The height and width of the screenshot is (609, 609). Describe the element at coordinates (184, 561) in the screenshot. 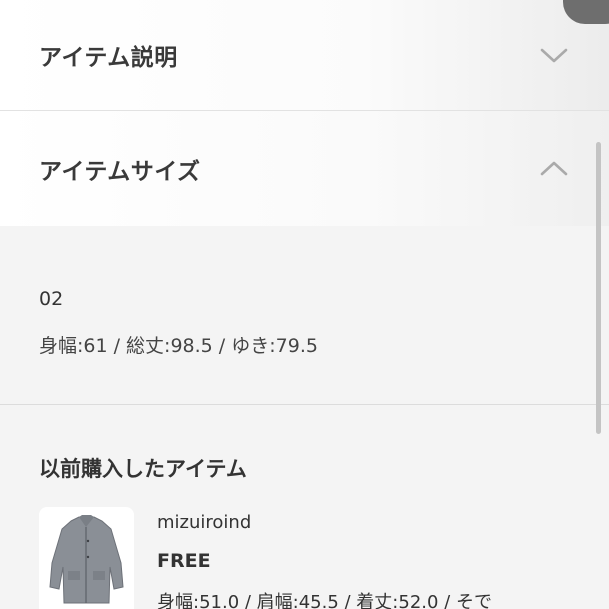

I see `item-size: FREE` at that location.